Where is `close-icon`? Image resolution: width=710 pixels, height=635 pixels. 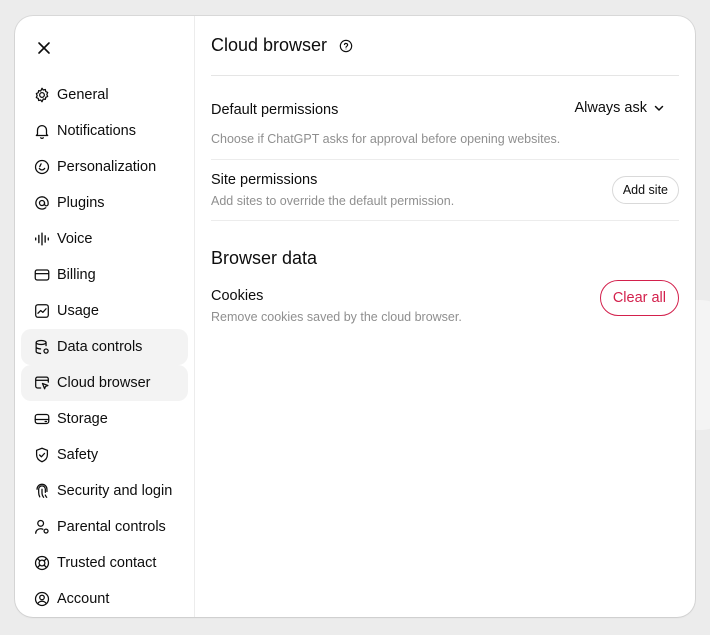 close-icon is located at coordinates (44, 48).